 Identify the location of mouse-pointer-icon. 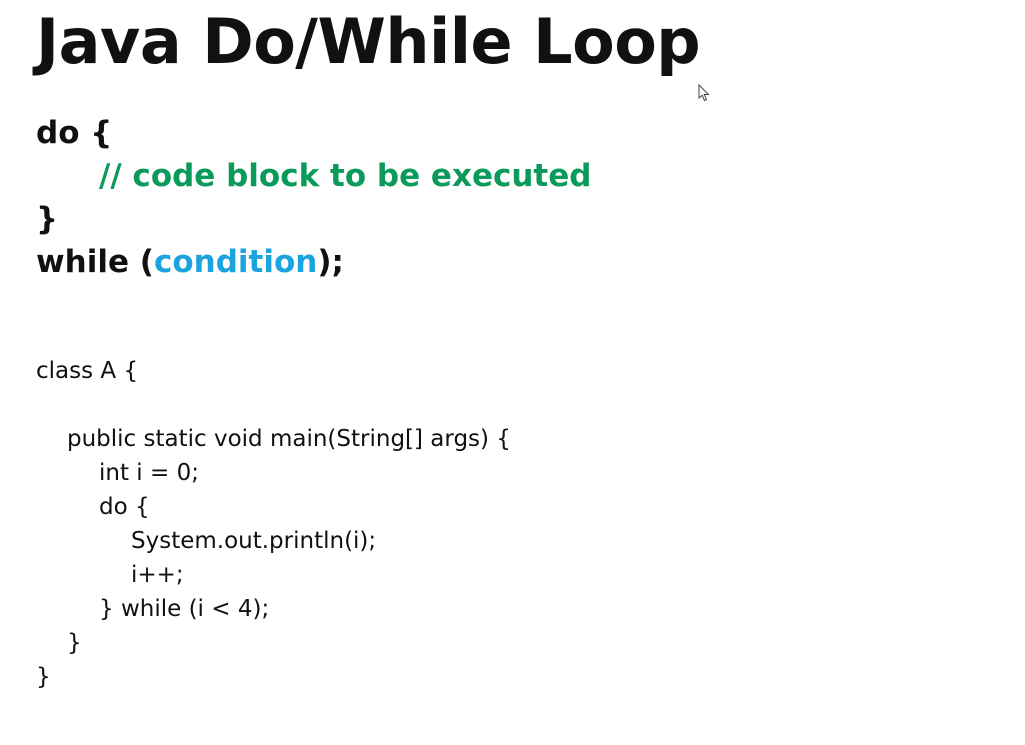
(704, 93).